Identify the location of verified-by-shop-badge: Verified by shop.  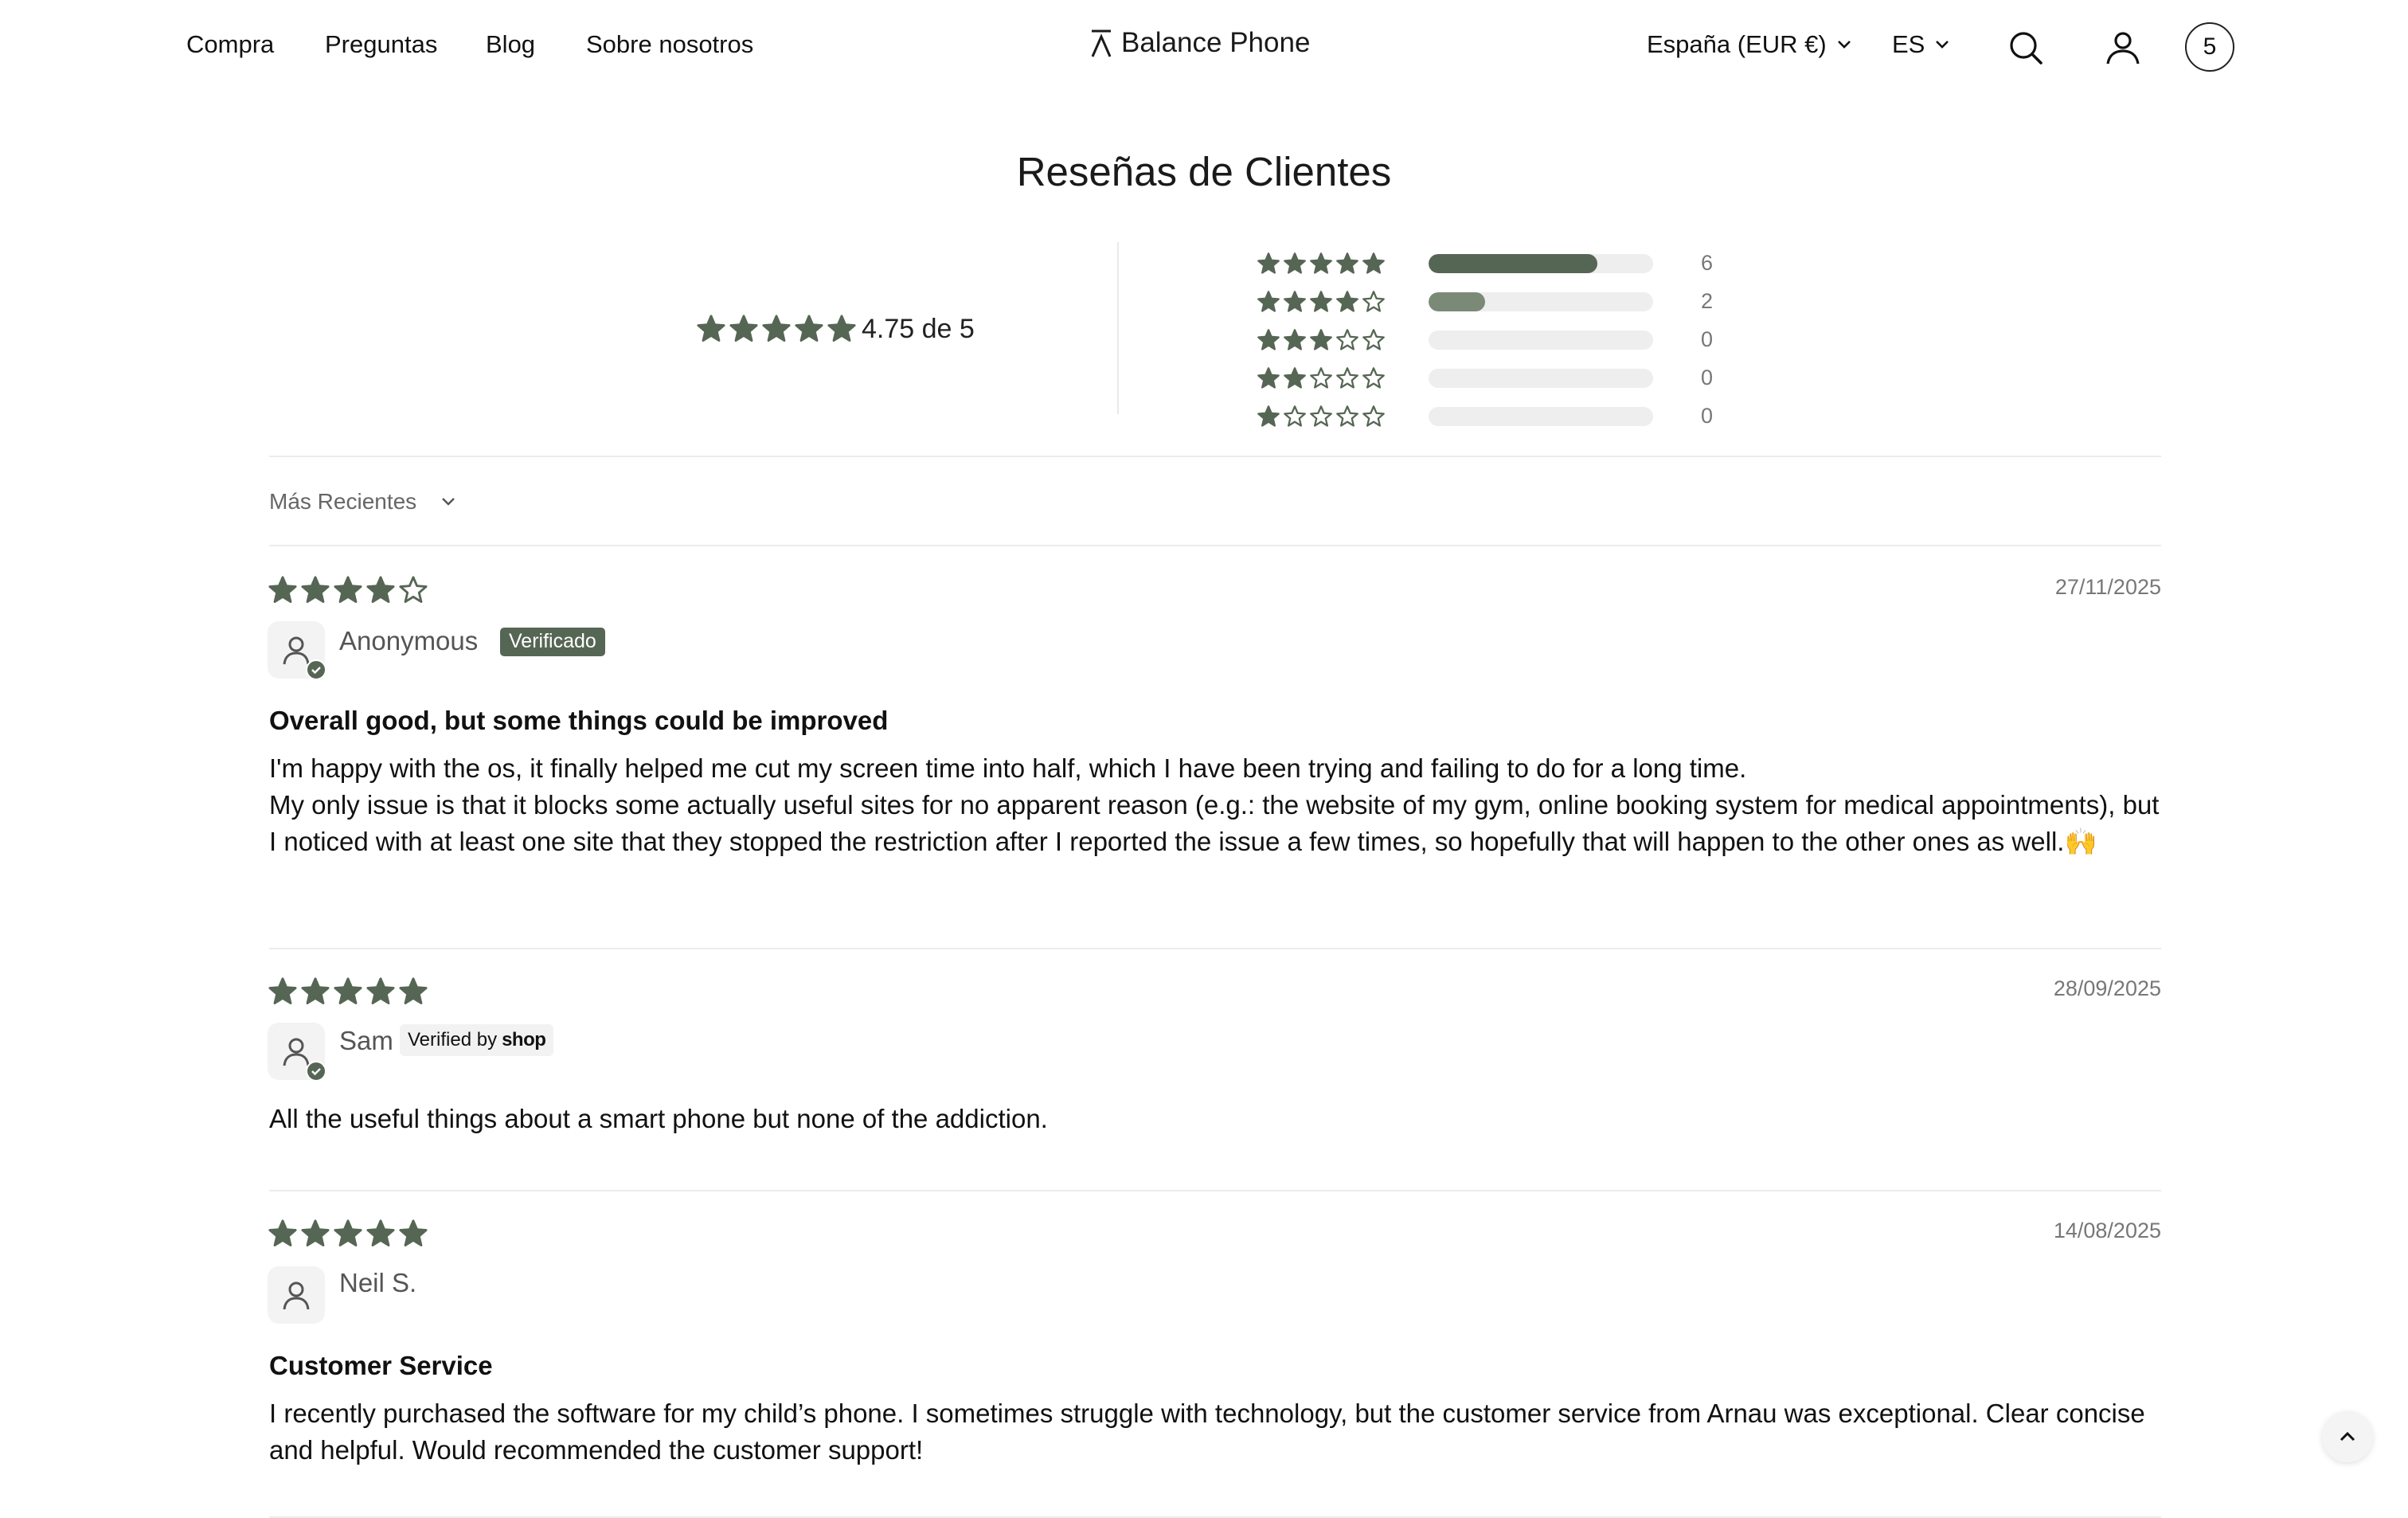
(477, 1040).